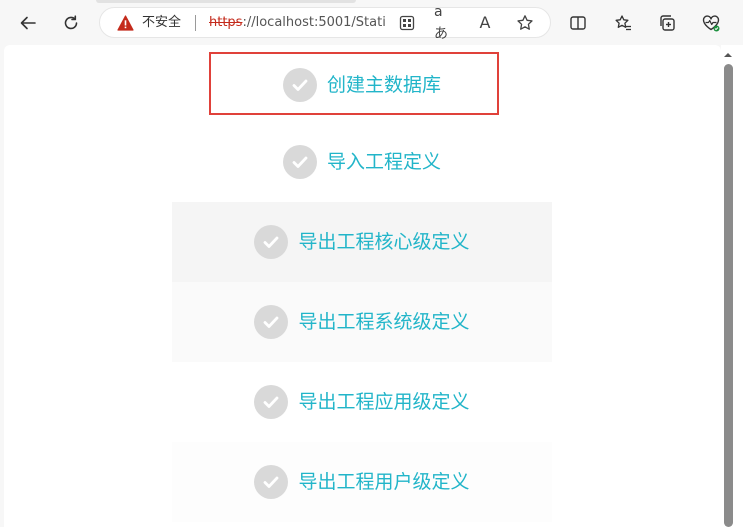  What do you see at coordinates (384, 322) in the screenshot?
I see `step-label: 导出工程系统级定义` at bounding box center [384, 322].